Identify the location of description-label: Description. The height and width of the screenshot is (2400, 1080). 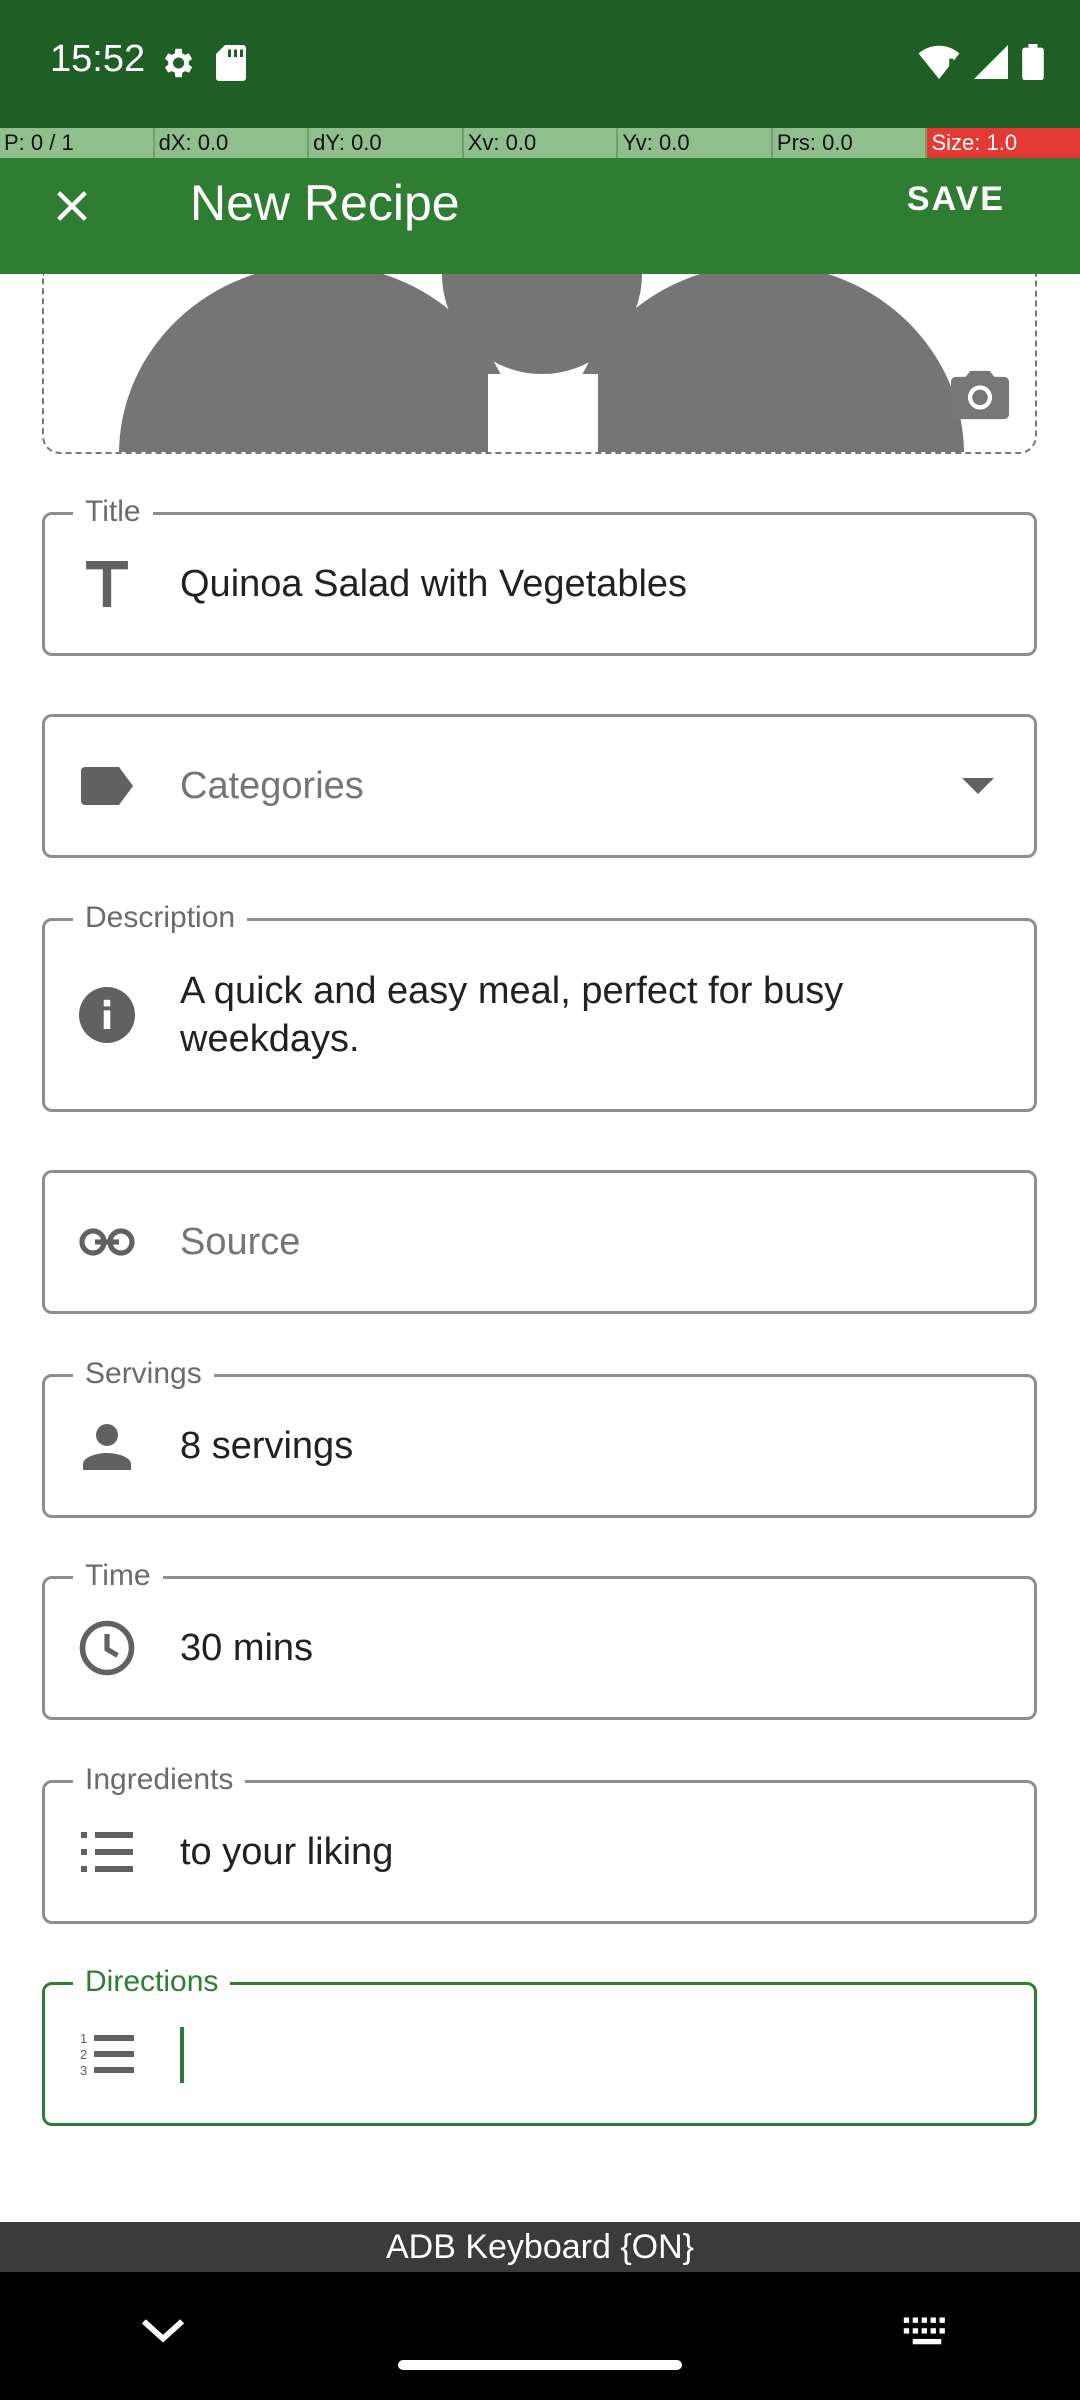
(160, 918).